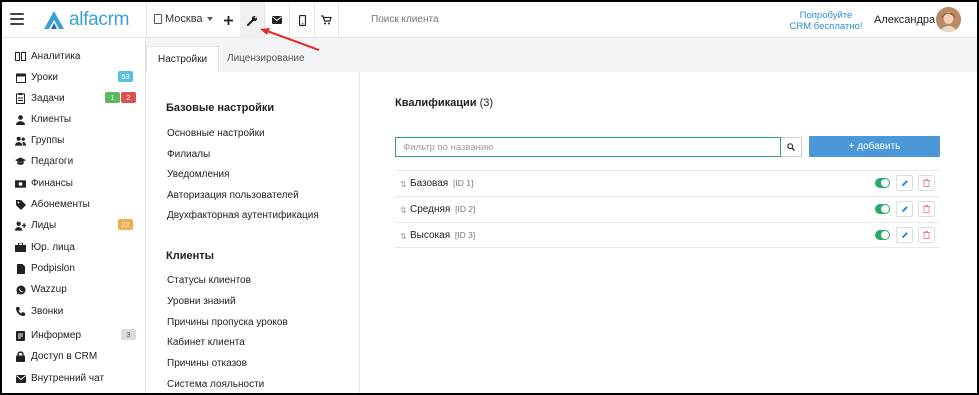 The image size is (979, 395). What do you see at coordinates (227, 322) in the screenshot?
I see `menu-link-absence-reasons: Причины пропуска уроков` at bounding box center [227, 322].